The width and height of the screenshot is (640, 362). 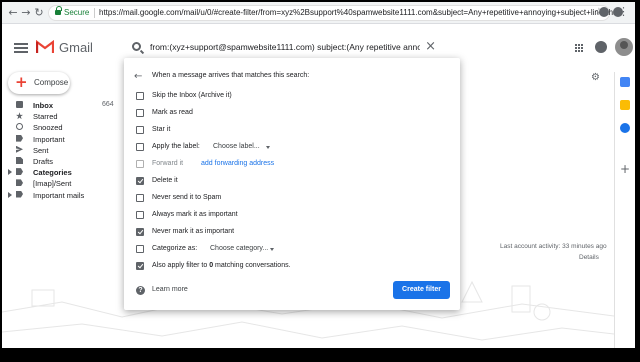 I want to click on sidebar-item-important-mails: Important mails, so click(x=62, y=195).